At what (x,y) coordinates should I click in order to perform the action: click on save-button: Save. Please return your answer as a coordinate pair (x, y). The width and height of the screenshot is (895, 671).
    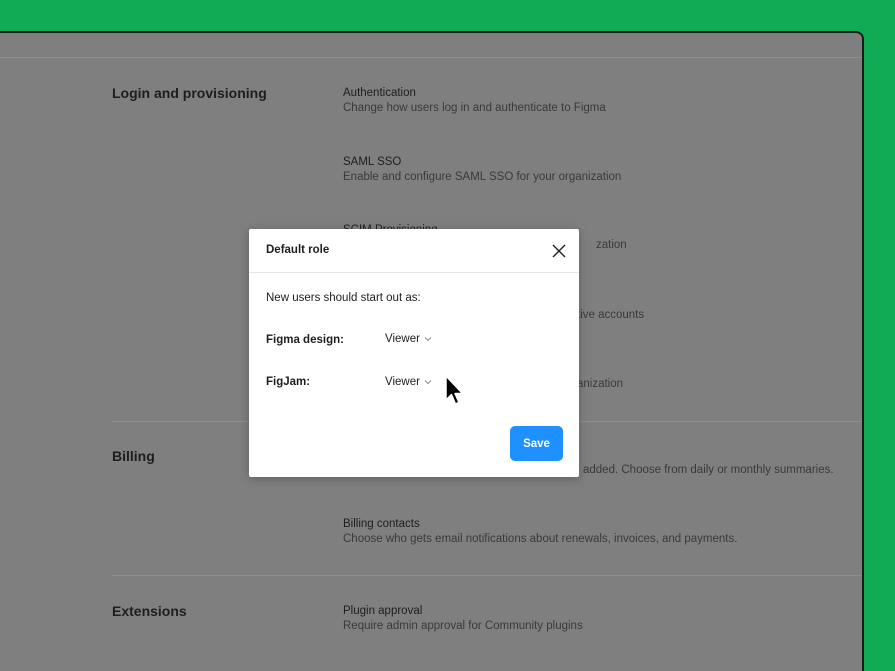
    Looking at the image, I should click on (536, 443).